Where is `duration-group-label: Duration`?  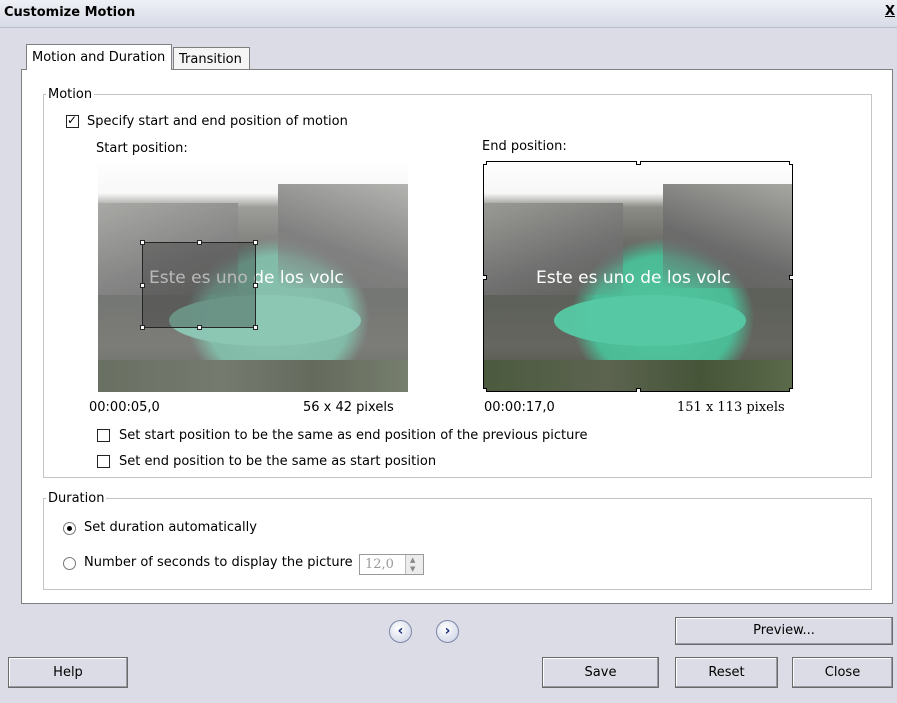 duration-group-label: Duration is located at coordinates (76, 498).